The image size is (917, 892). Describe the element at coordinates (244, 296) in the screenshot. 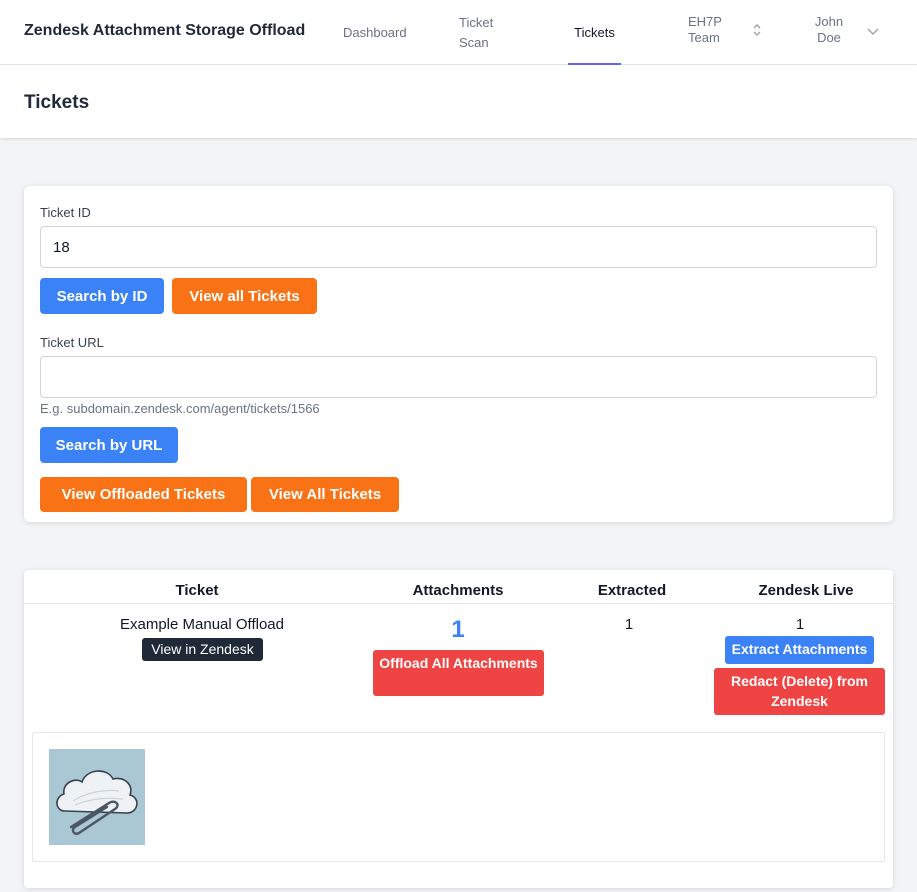

I see `view-all-tickets-button: View all Tickets` at that location.